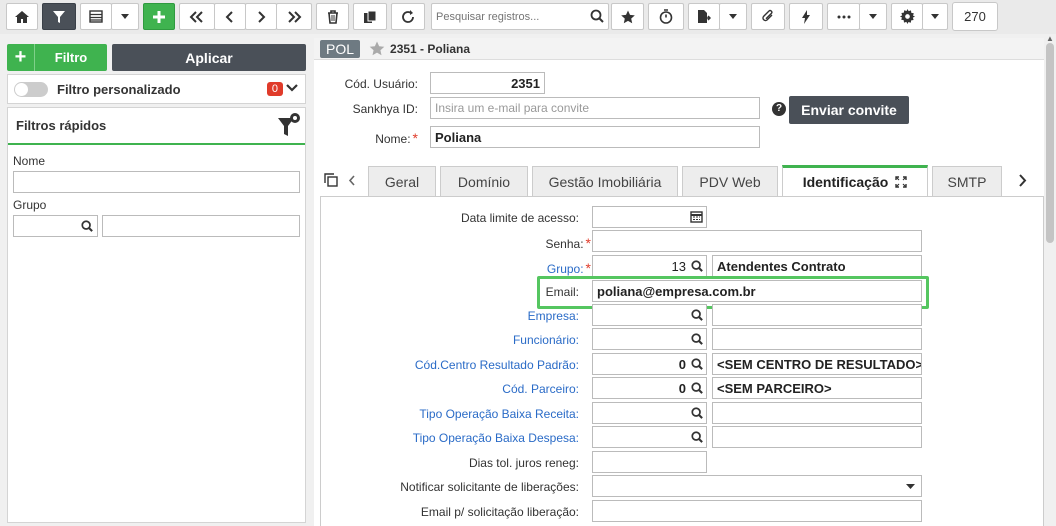  Describe the element at coordinates (779, 109) in the screenshot. I see `help-icon: ?` at that location.